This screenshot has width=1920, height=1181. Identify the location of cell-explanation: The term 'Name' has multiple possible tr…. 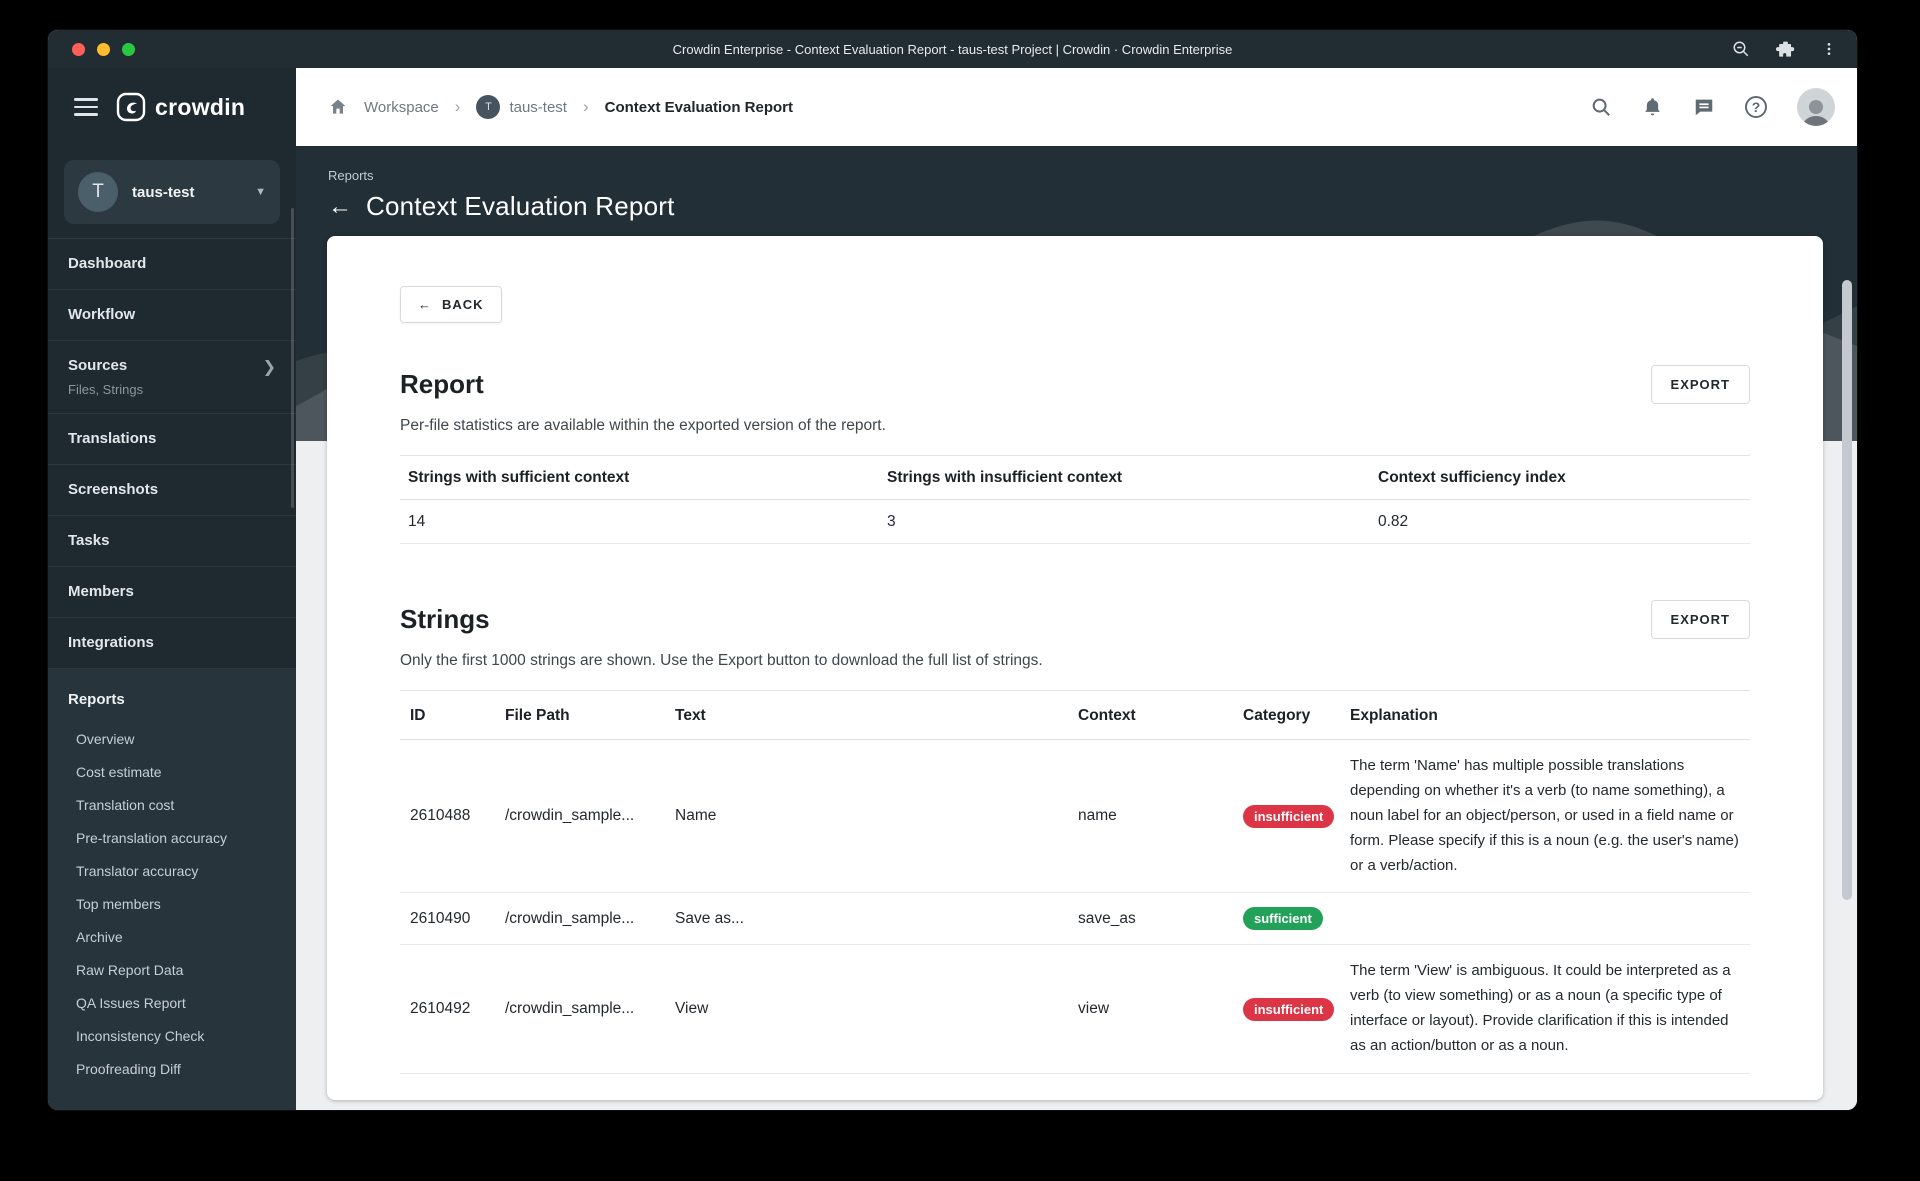
(1544, 815).